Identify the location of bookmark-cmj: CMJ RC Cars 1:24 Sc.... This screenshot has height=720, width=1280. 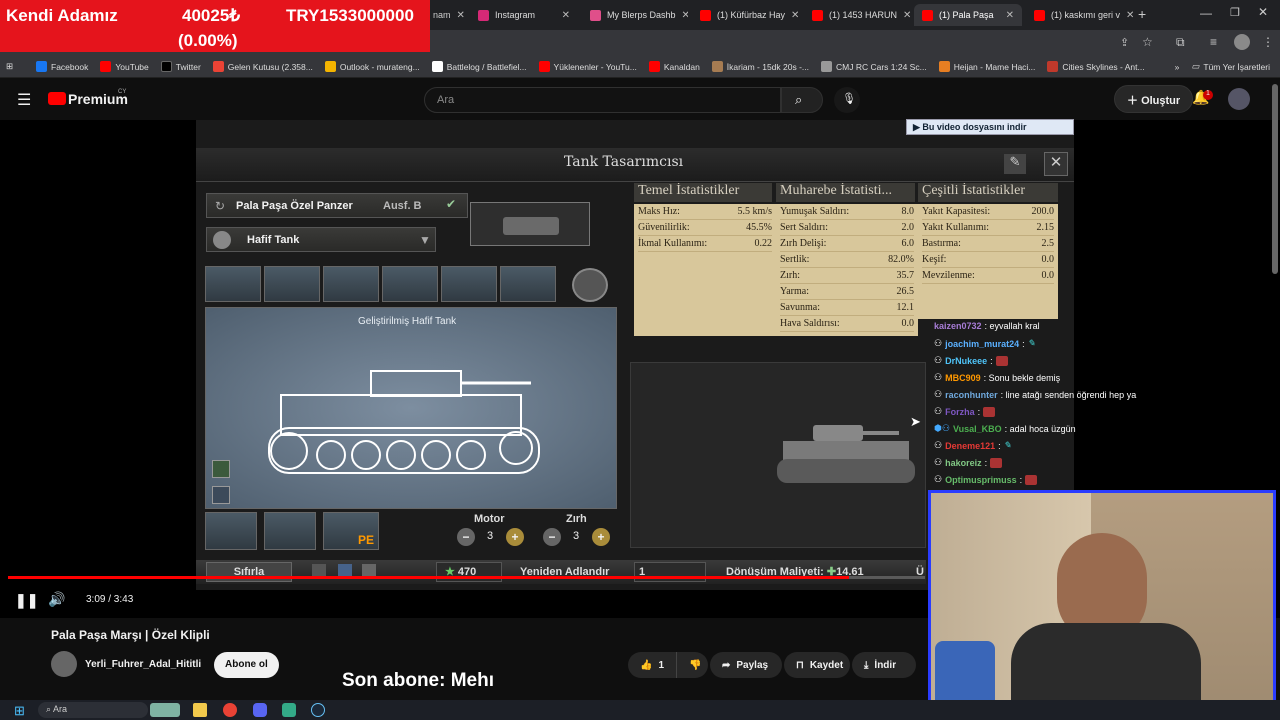
(874, 66).